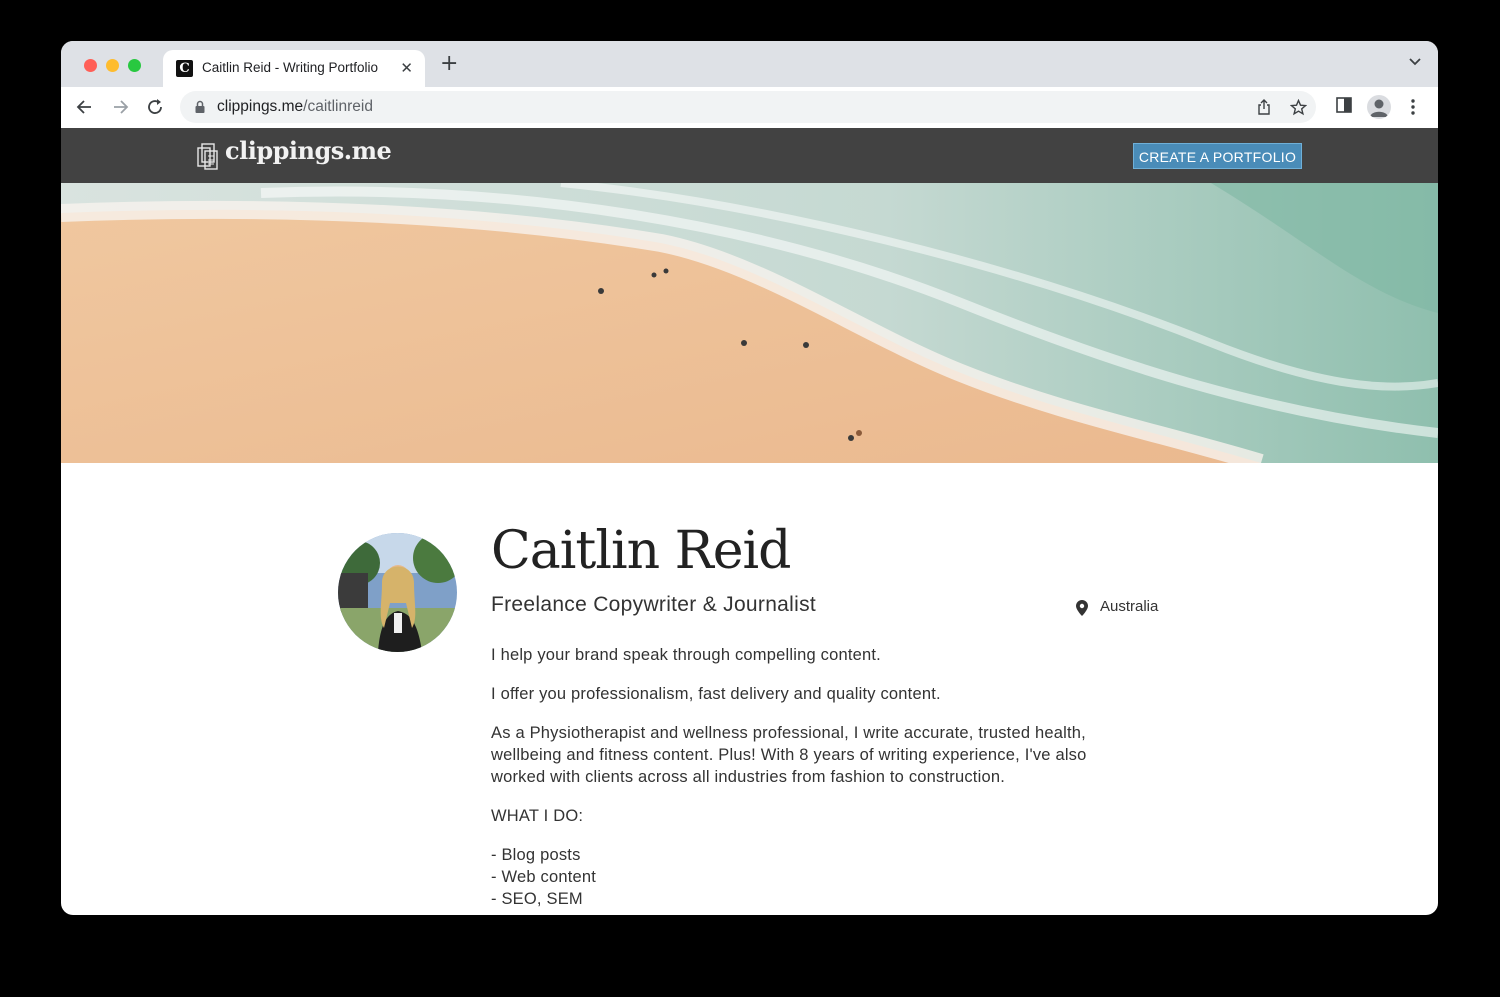 This screenshot has width=1500, height=997. What do you see at coordinates (406, 68) in the screenshot?
I see `tab-close-icon: ✕` at bounding box center [406, 68].